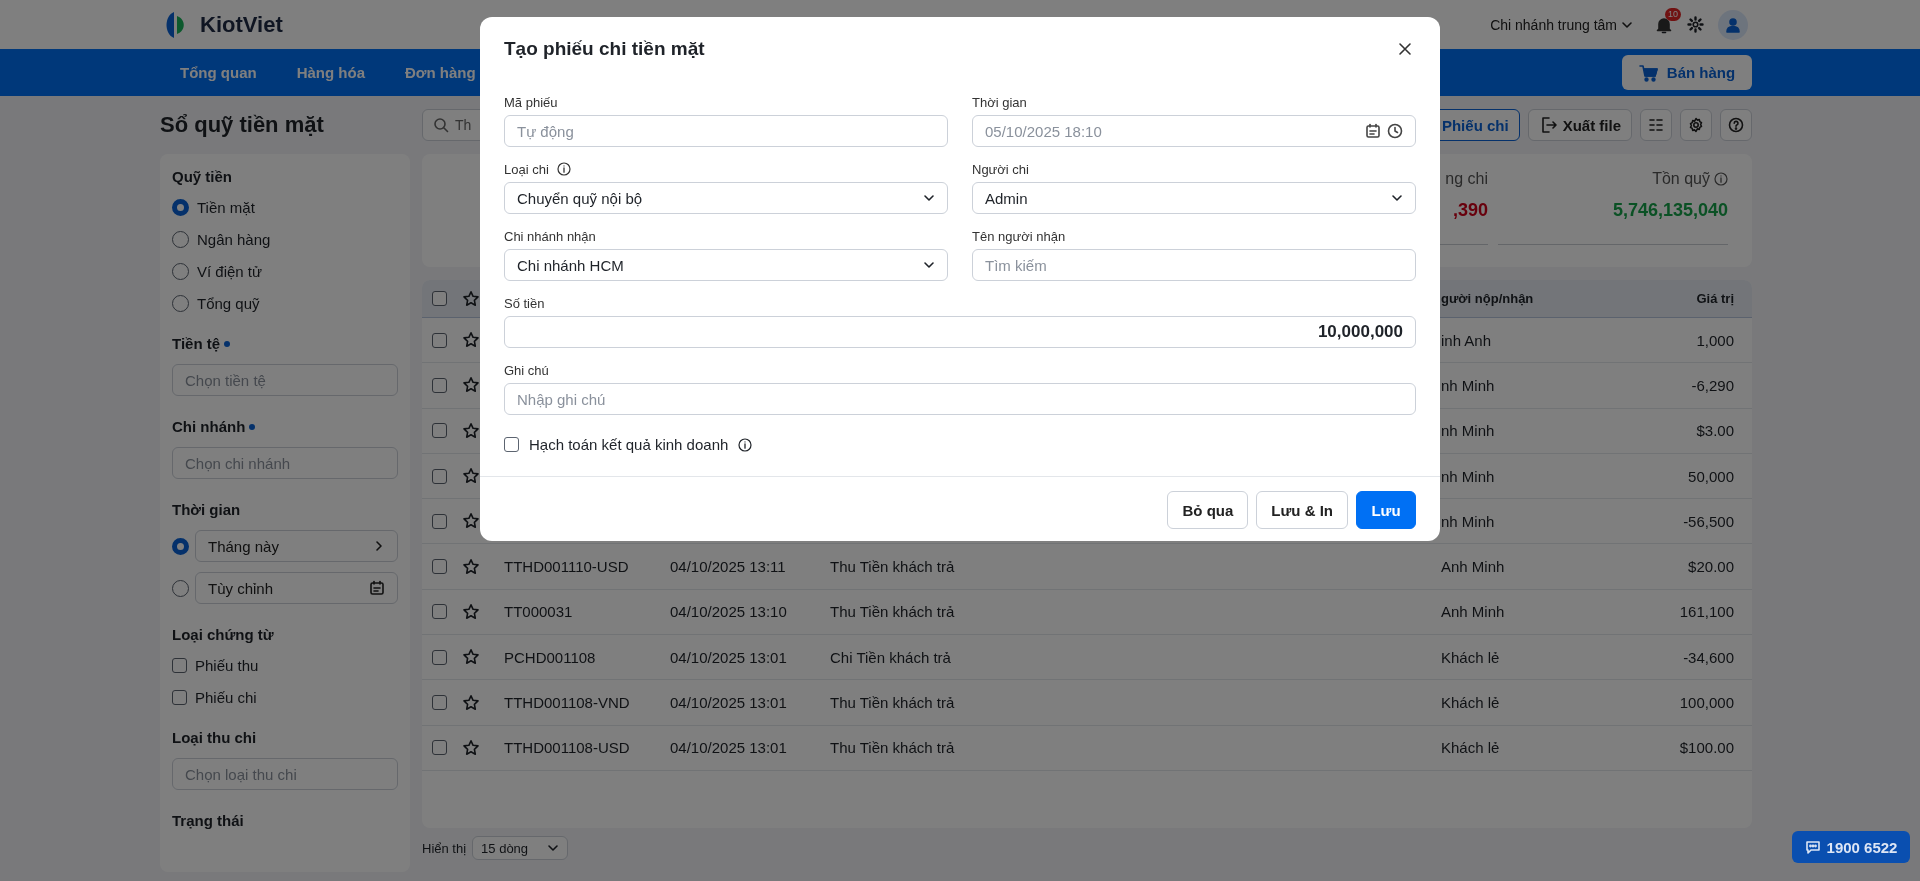  Describe the element at coordinates (1468, 476) in the screenshot. I see `table-cell-text: nh Minh` at that location.